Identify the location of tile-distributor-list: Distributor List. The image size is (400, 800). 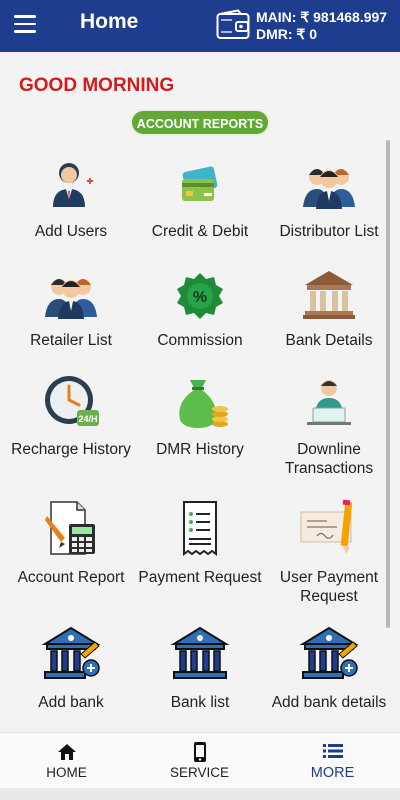
(329, 200).